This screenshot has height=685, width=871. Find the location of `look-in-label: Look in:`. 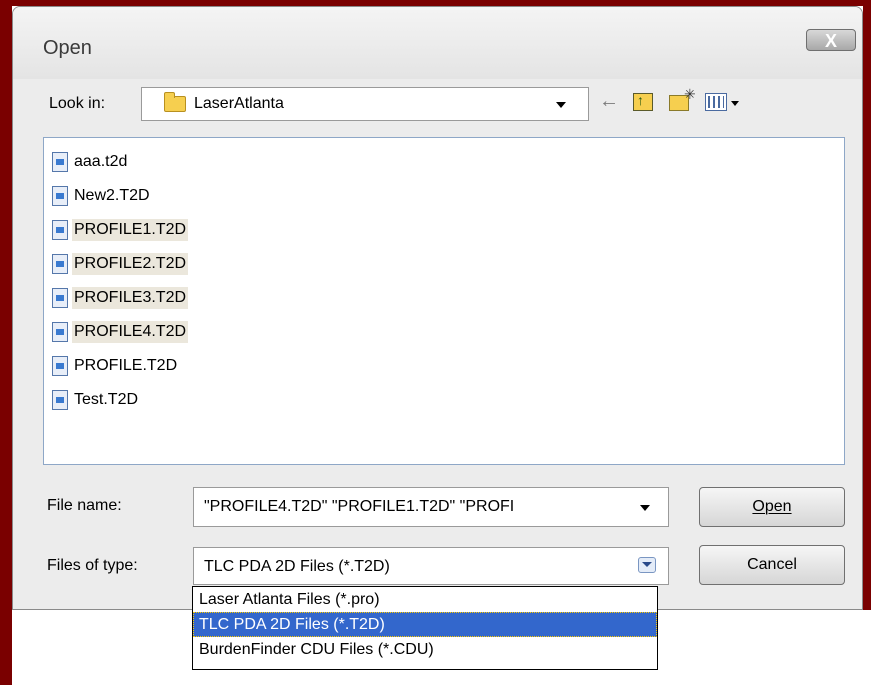

look-in-label: Look in: is located at coordinates (77, 103).